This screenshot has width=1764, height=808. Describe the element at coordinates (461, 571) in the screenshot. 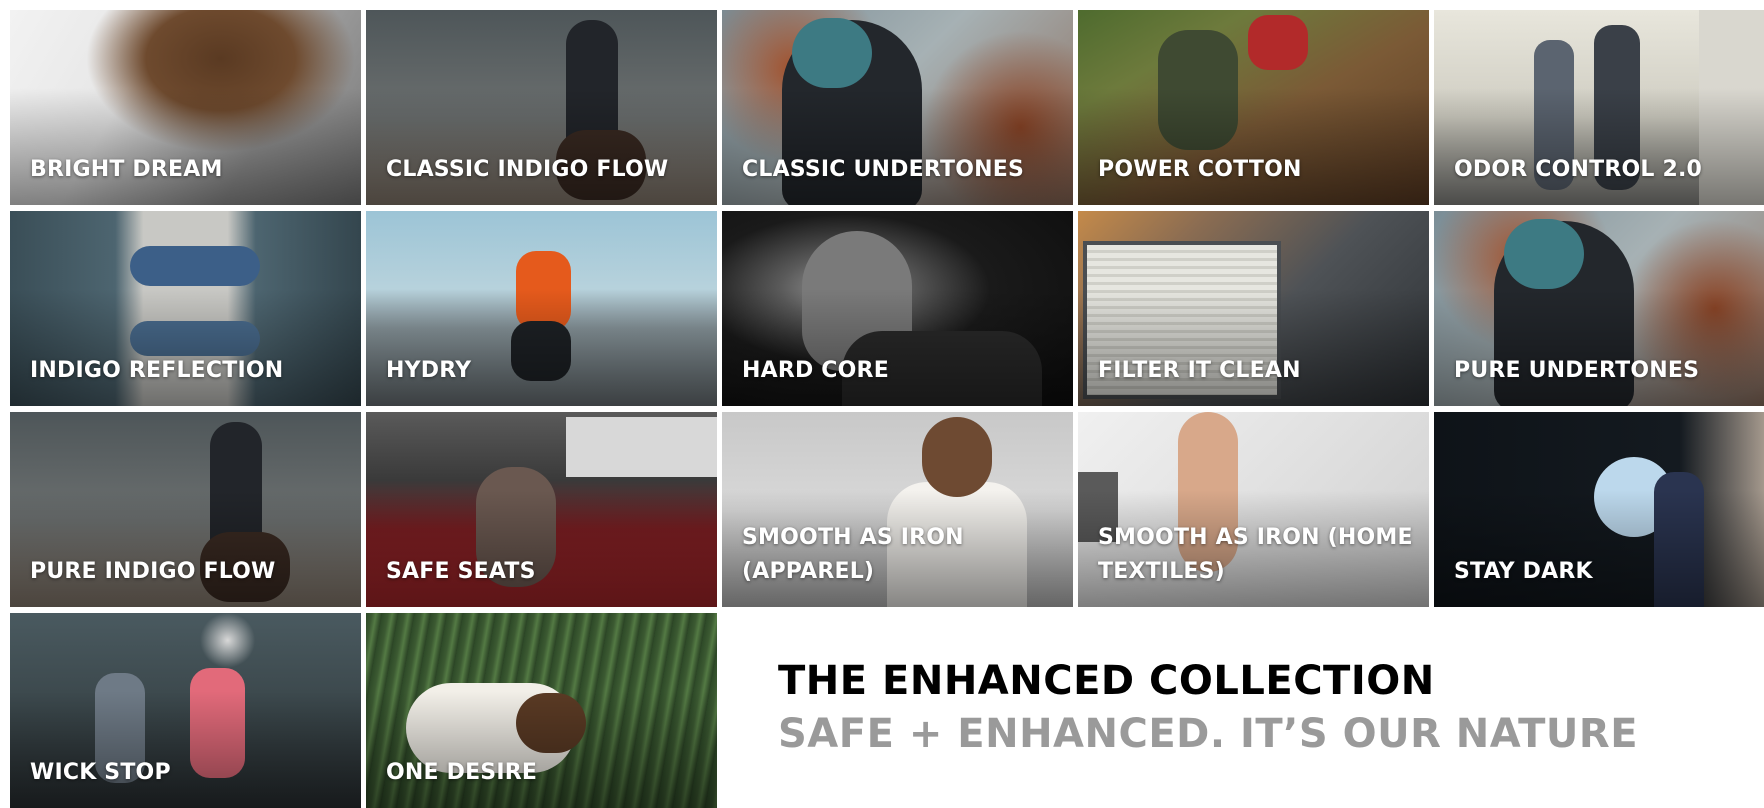

I see `tile-label: SAFE SEATS` at that location.